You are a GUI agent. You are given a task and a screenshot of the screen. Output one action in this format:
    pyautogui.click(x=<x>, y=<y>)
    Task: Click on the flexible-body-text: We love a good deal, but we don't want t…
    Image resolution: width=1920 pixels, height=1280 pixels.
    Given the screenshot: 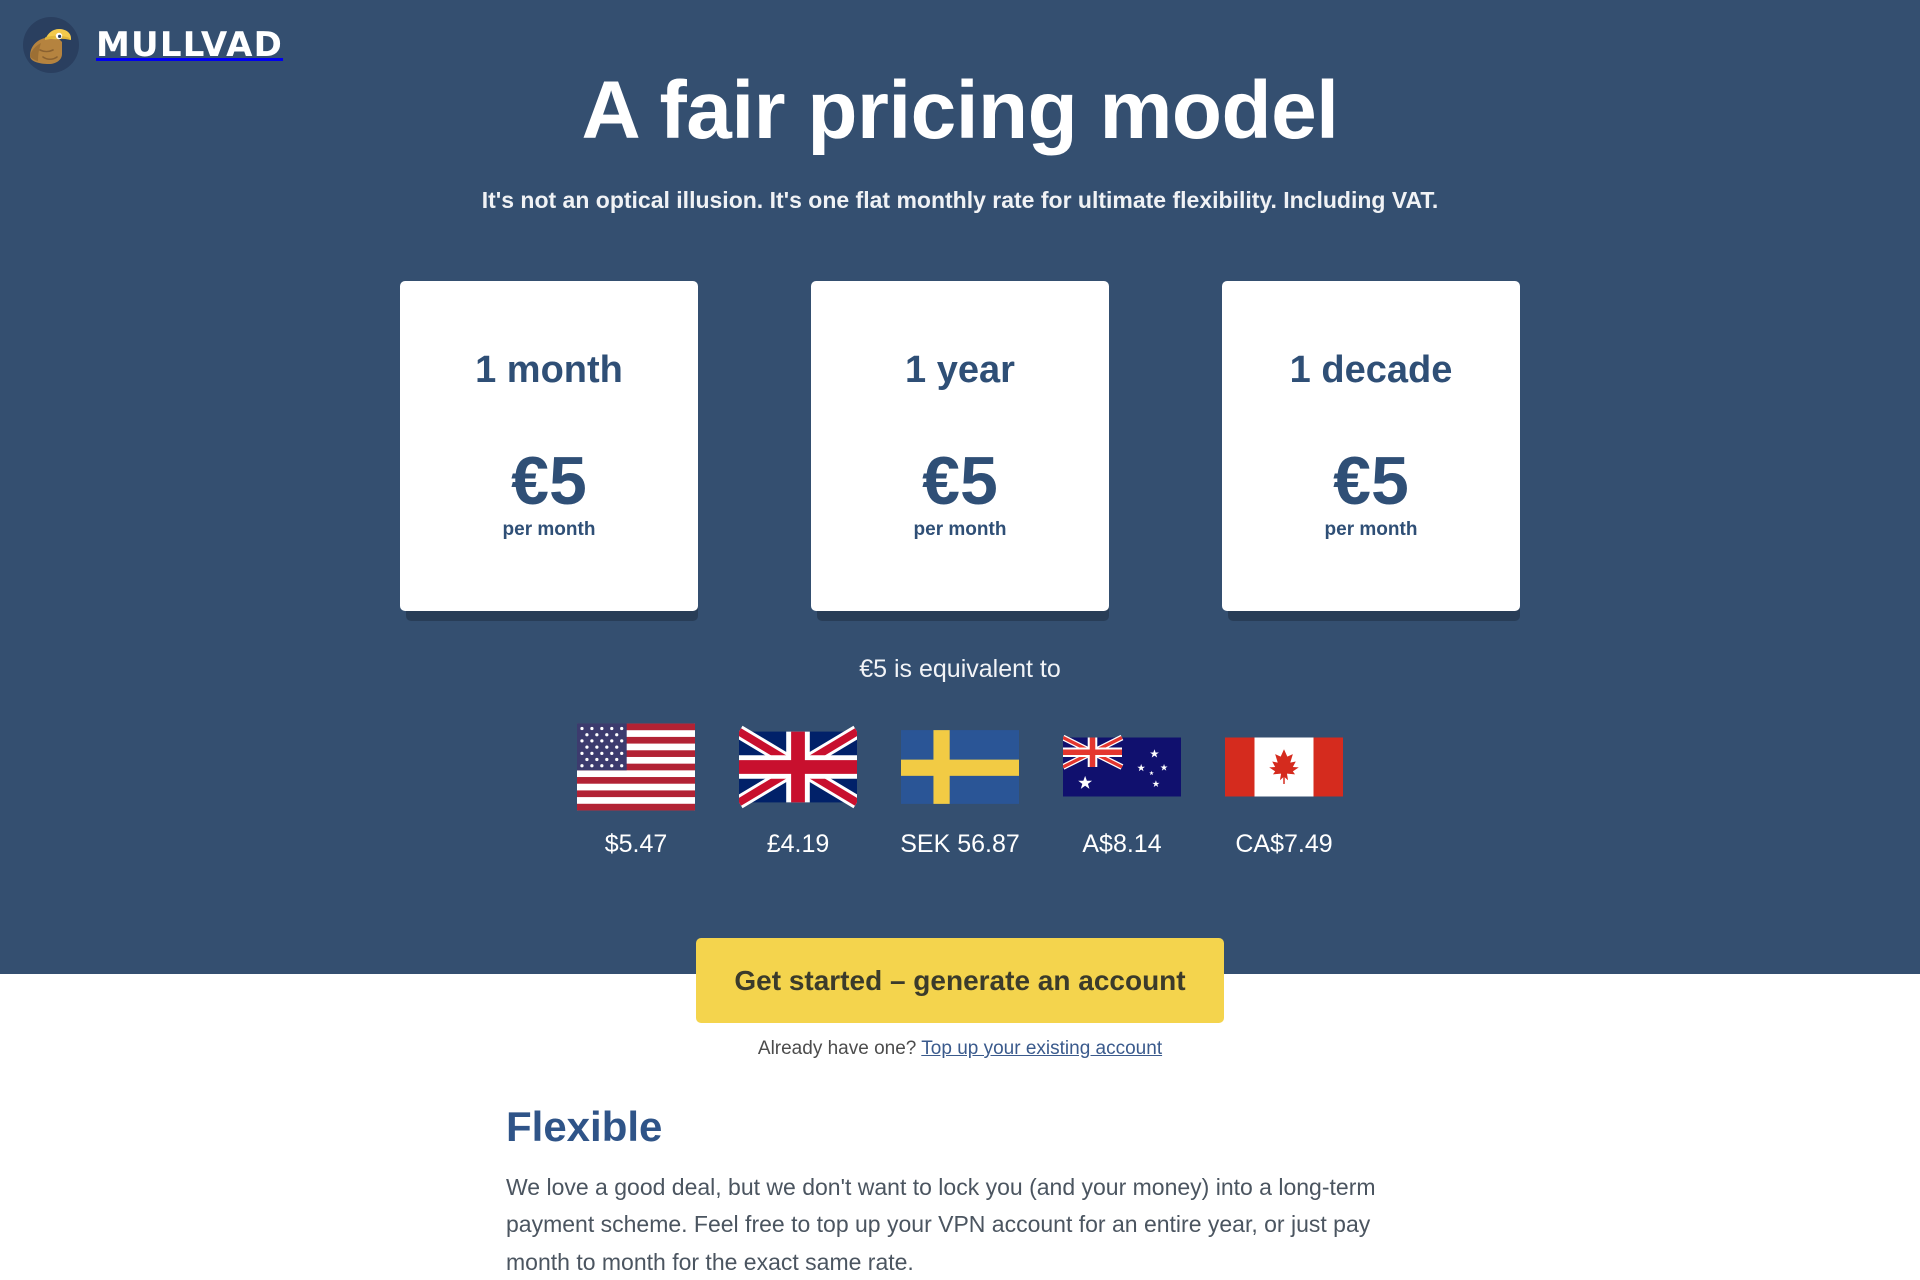 What is the action you would take?
    pyautogui.click(x=941, y=1224)
    